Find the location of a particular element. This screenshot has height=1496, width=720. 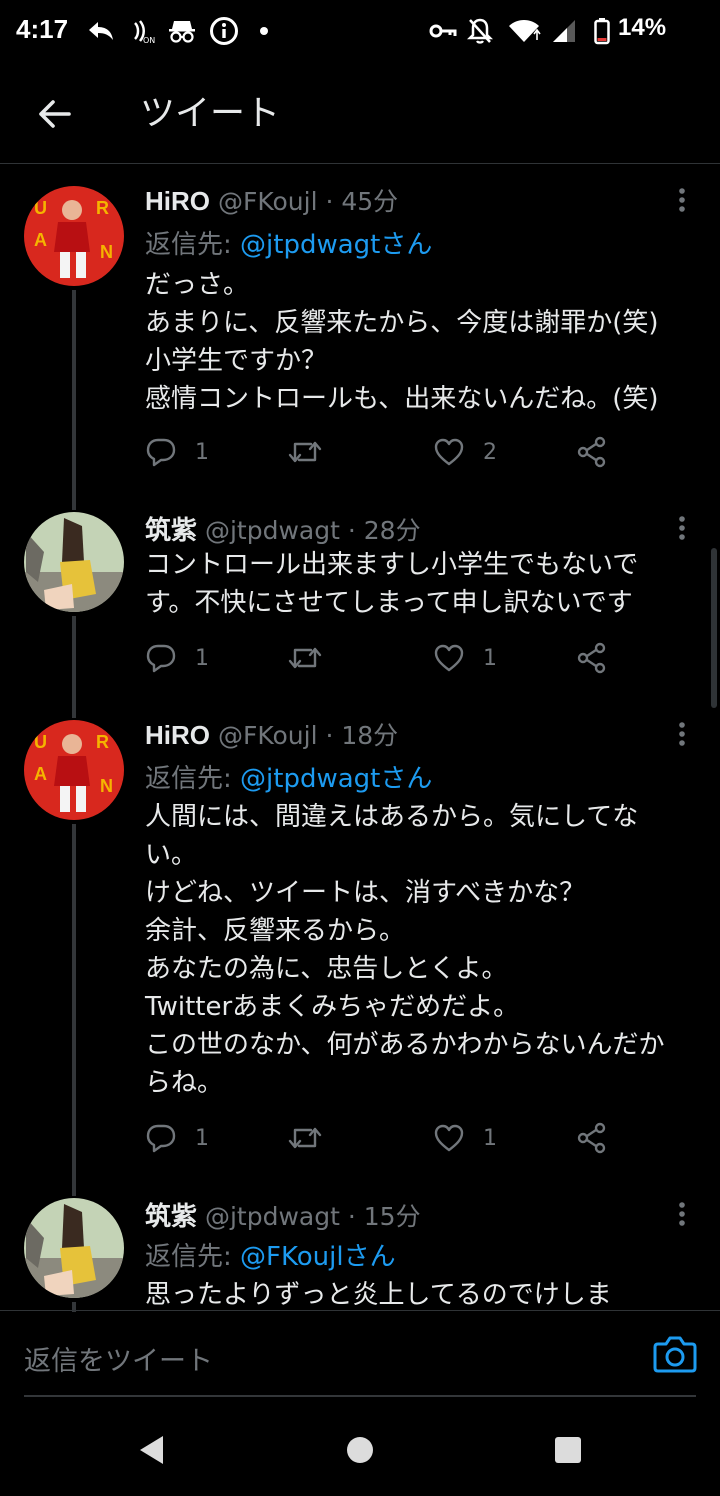

reply-mention-link: @FKoujlさん is located at coordinates (318, 1257).